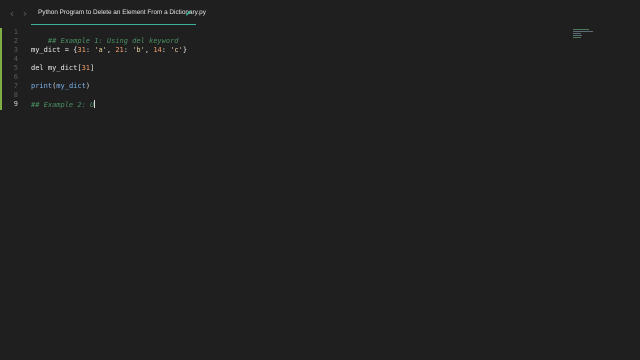  Describe the element at coordinates (185, 50) in the screenshot. I see `punctuation-token: }` at that location.